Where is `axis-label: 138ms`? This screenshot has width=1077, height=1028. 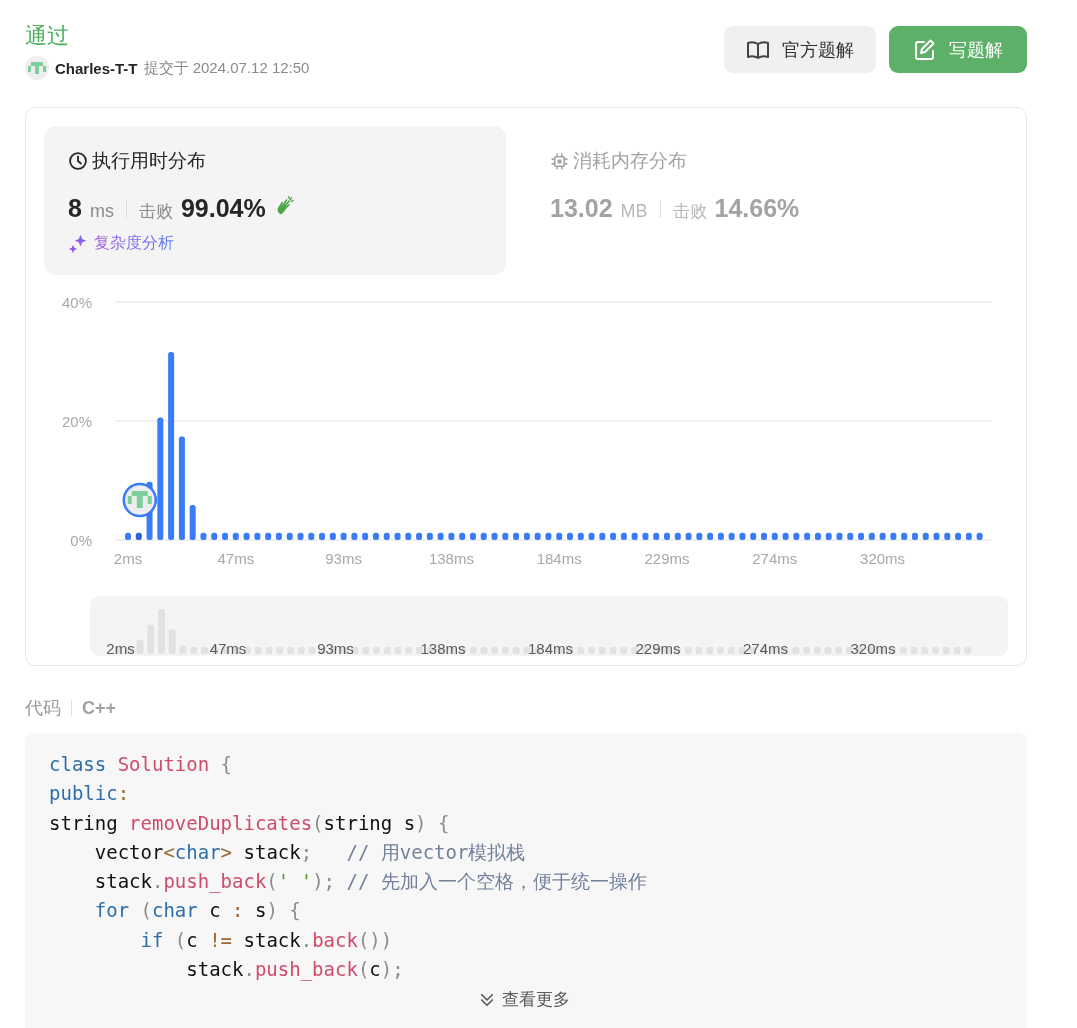 axis-label: 138ms is located at coordinates (451, 558).